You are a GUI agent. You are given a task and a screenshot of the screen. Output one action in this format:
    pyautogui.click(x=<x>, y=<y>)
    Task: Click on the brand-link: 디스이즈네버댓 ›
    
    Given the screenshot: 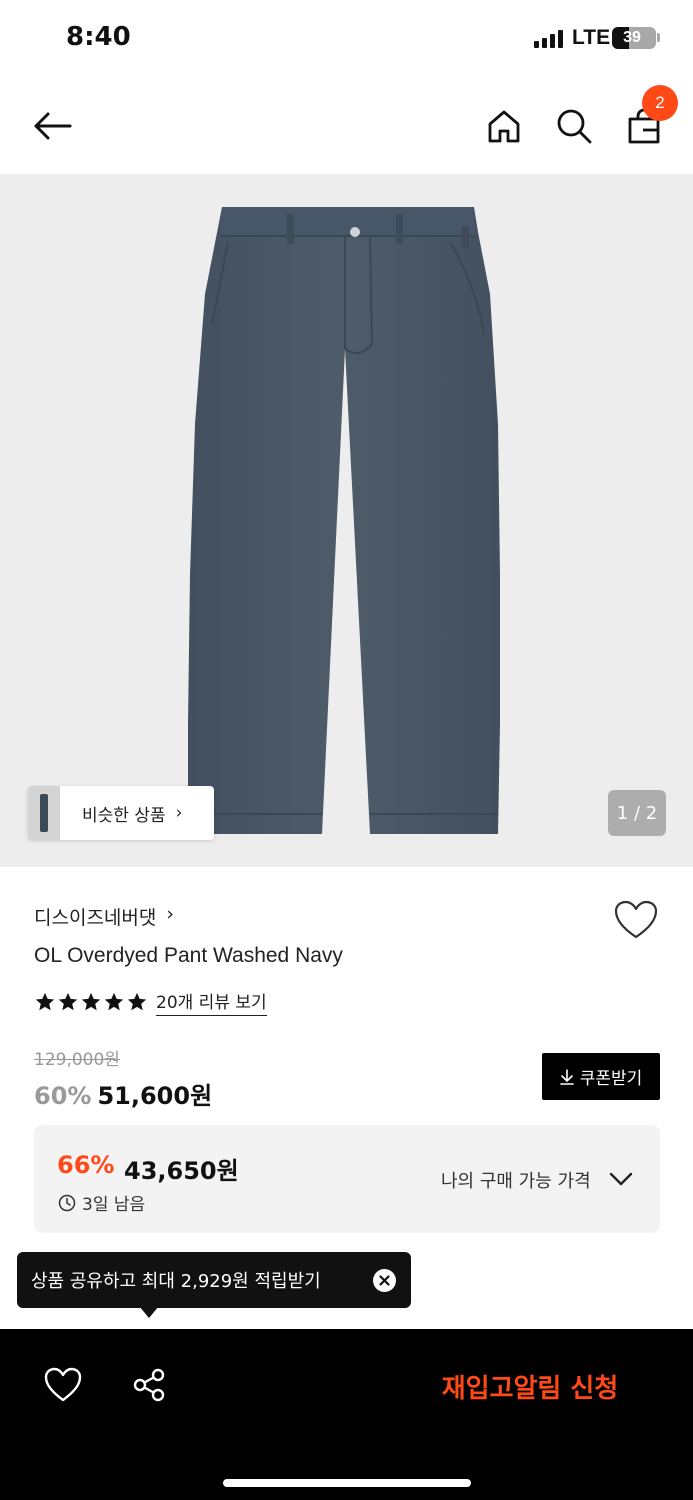 What is the action you would take?
    pyautogui.click(x=104, y=916)
    